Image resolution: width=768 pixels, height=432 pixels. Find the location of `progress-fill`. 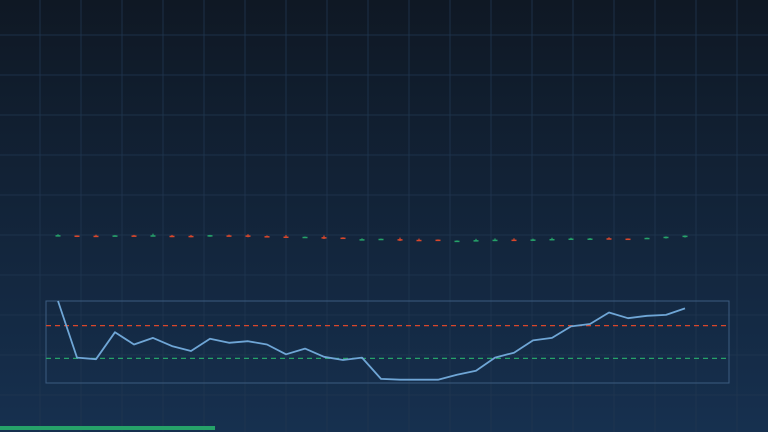

progress-fill is located at coordinates (108, 428).